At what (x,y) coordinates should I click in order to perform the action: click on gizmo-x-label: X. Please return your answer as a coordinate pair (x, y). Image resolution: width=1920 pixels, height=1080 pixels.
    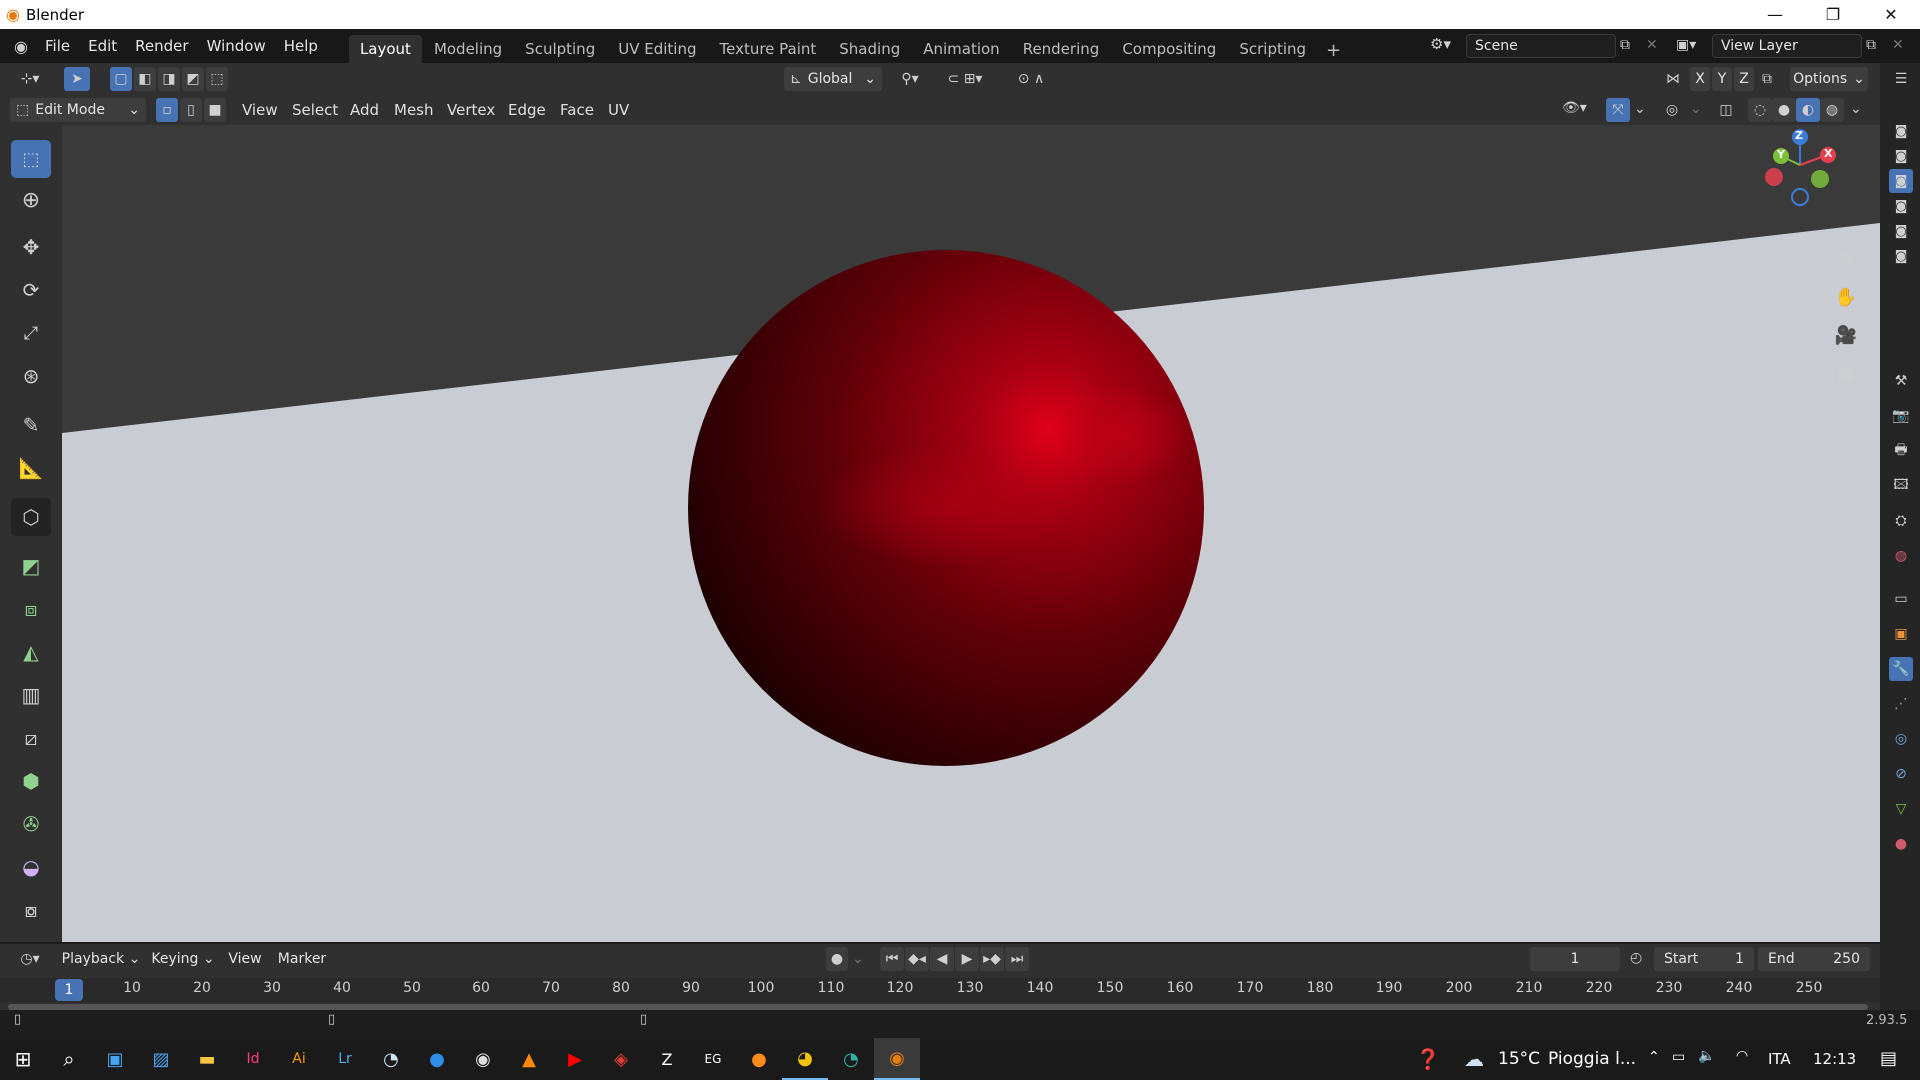
    Looking at the image, I should click on (1828, 153).